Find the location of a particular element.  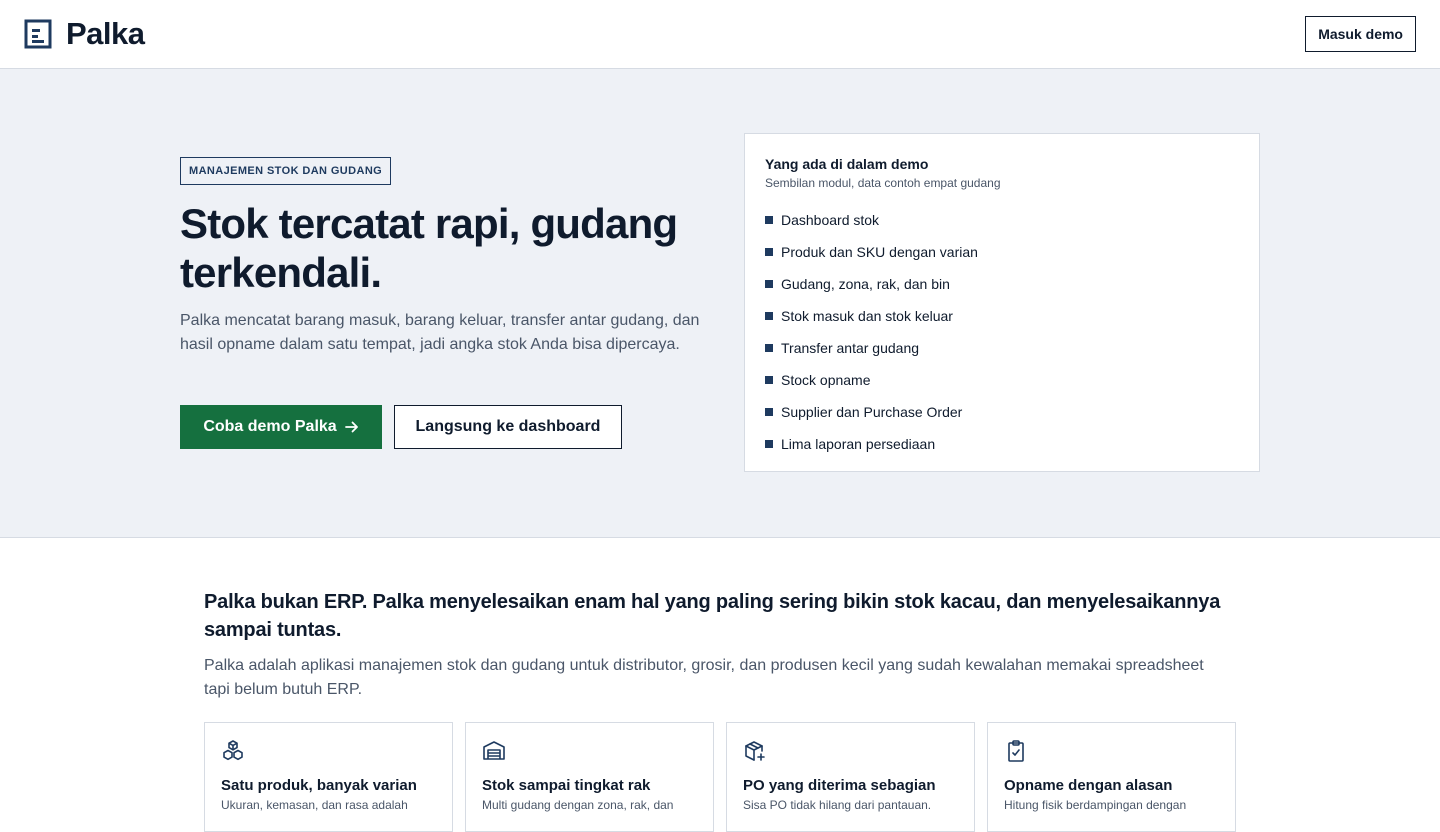

go-dashboard-button: Langsung ke dashboard is located at coordinates (508, 427).